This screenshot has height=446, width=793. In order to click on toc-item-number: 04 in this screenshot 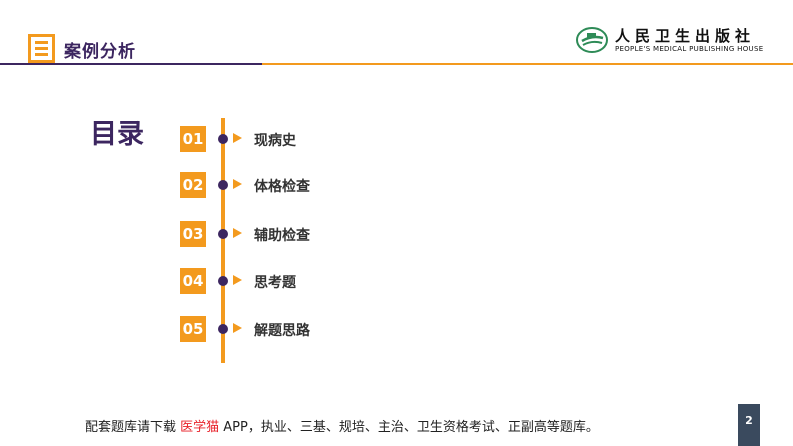, I will do `click(193, 281)`.